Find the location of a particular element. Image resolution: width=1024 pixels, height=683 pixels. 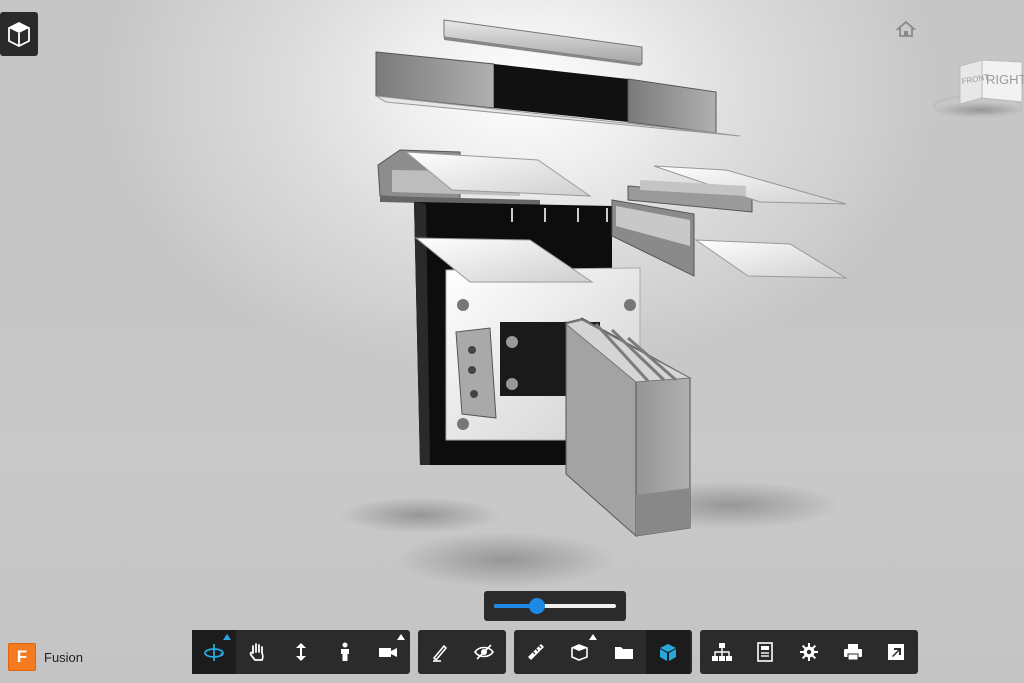

properties-button is located at coordinates (766, 652).